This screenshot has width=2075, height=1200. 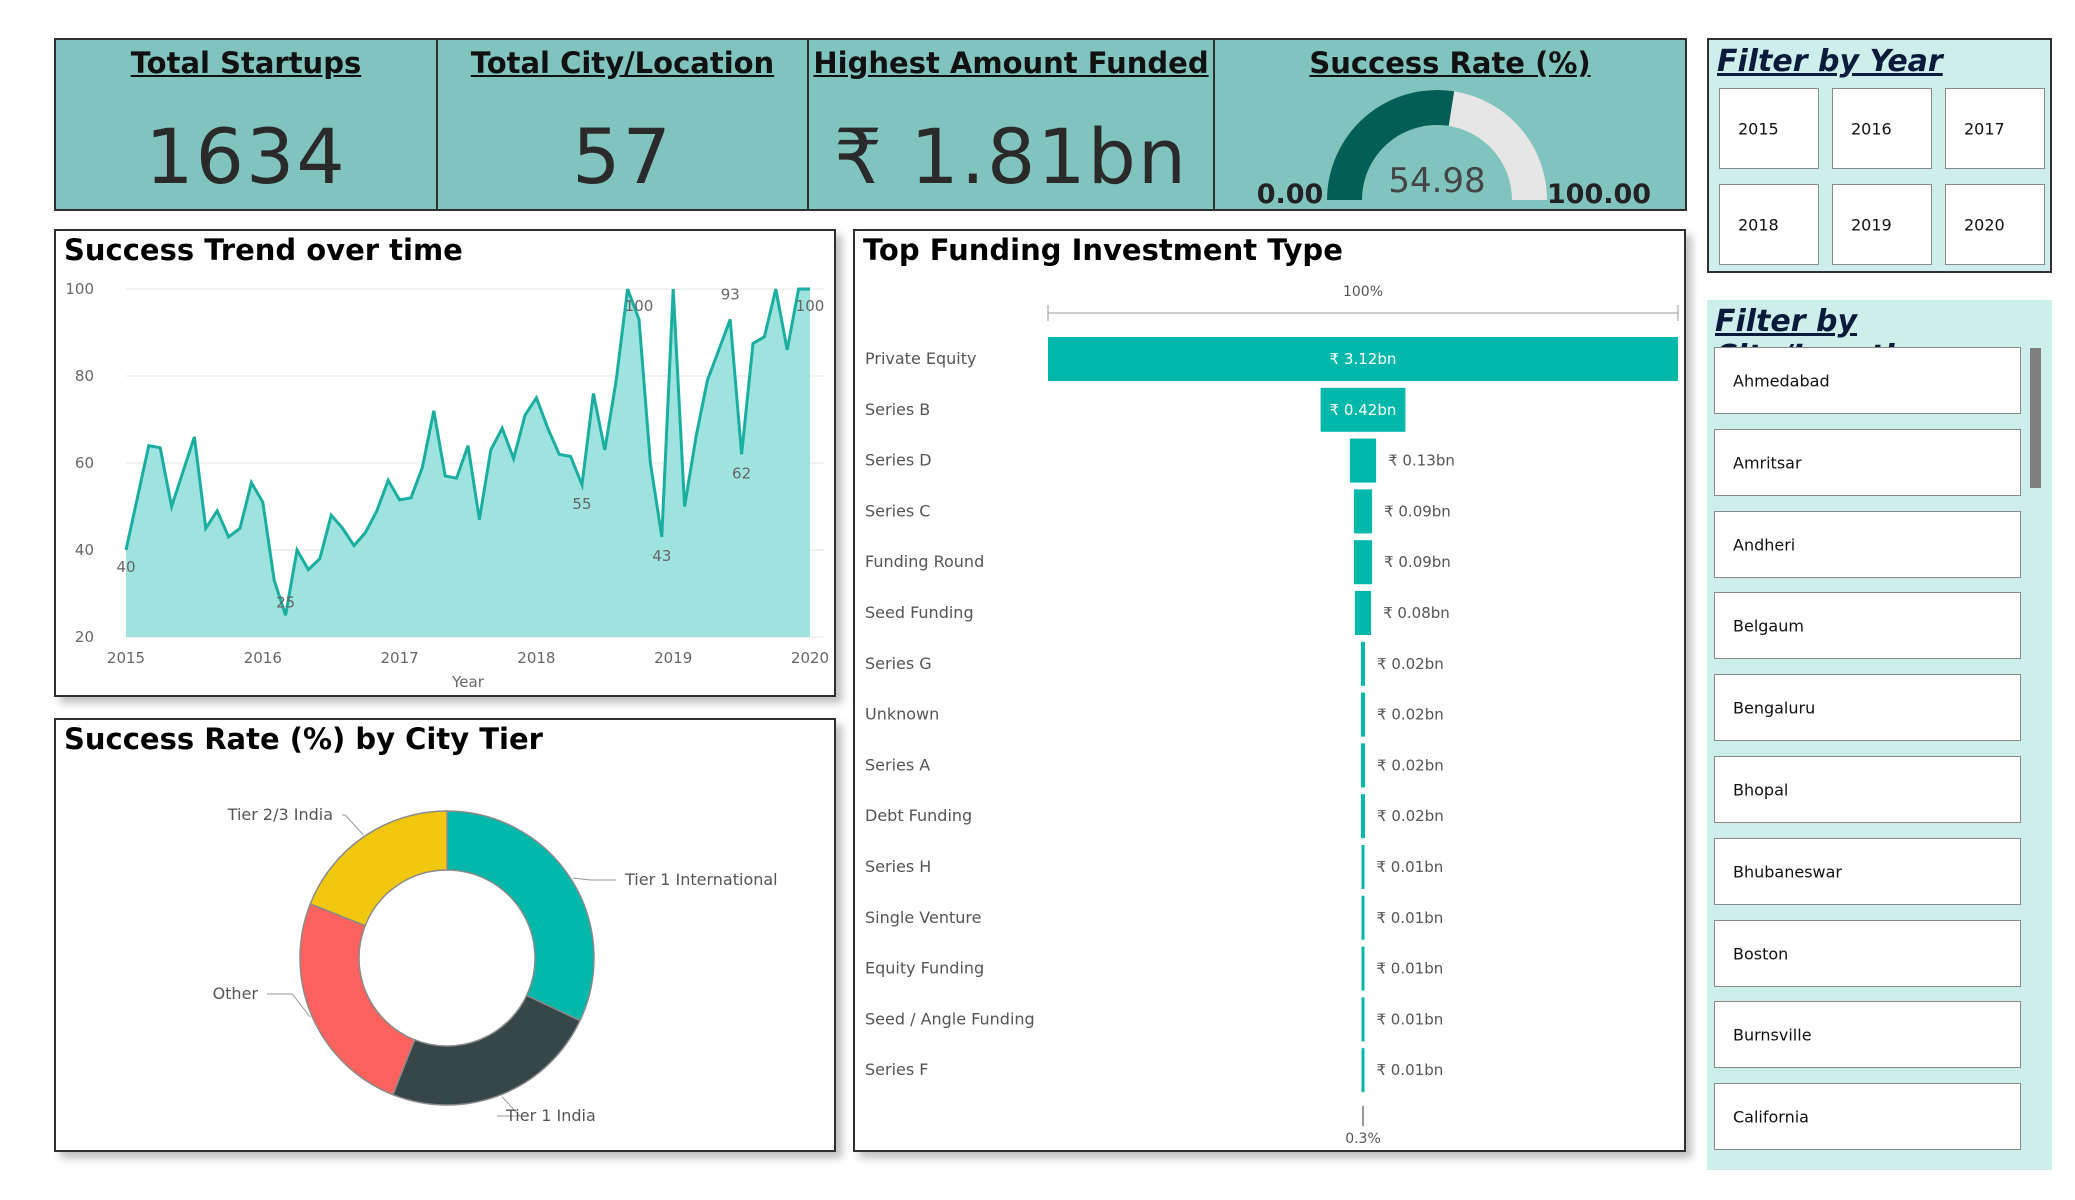 I want to click on funnel-category-label: Series F, so click(x=897, y=1069).